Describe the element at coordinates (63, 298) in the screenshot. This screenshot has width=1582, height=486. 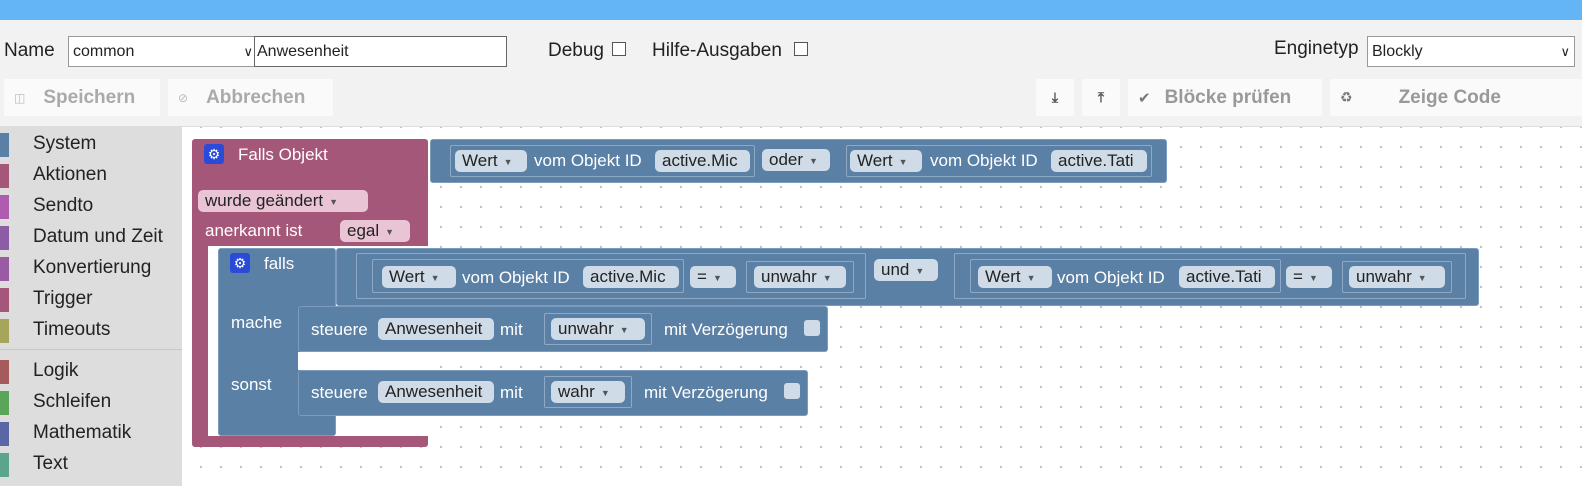
I see `sidebar-item-label: Trigger` at that location.